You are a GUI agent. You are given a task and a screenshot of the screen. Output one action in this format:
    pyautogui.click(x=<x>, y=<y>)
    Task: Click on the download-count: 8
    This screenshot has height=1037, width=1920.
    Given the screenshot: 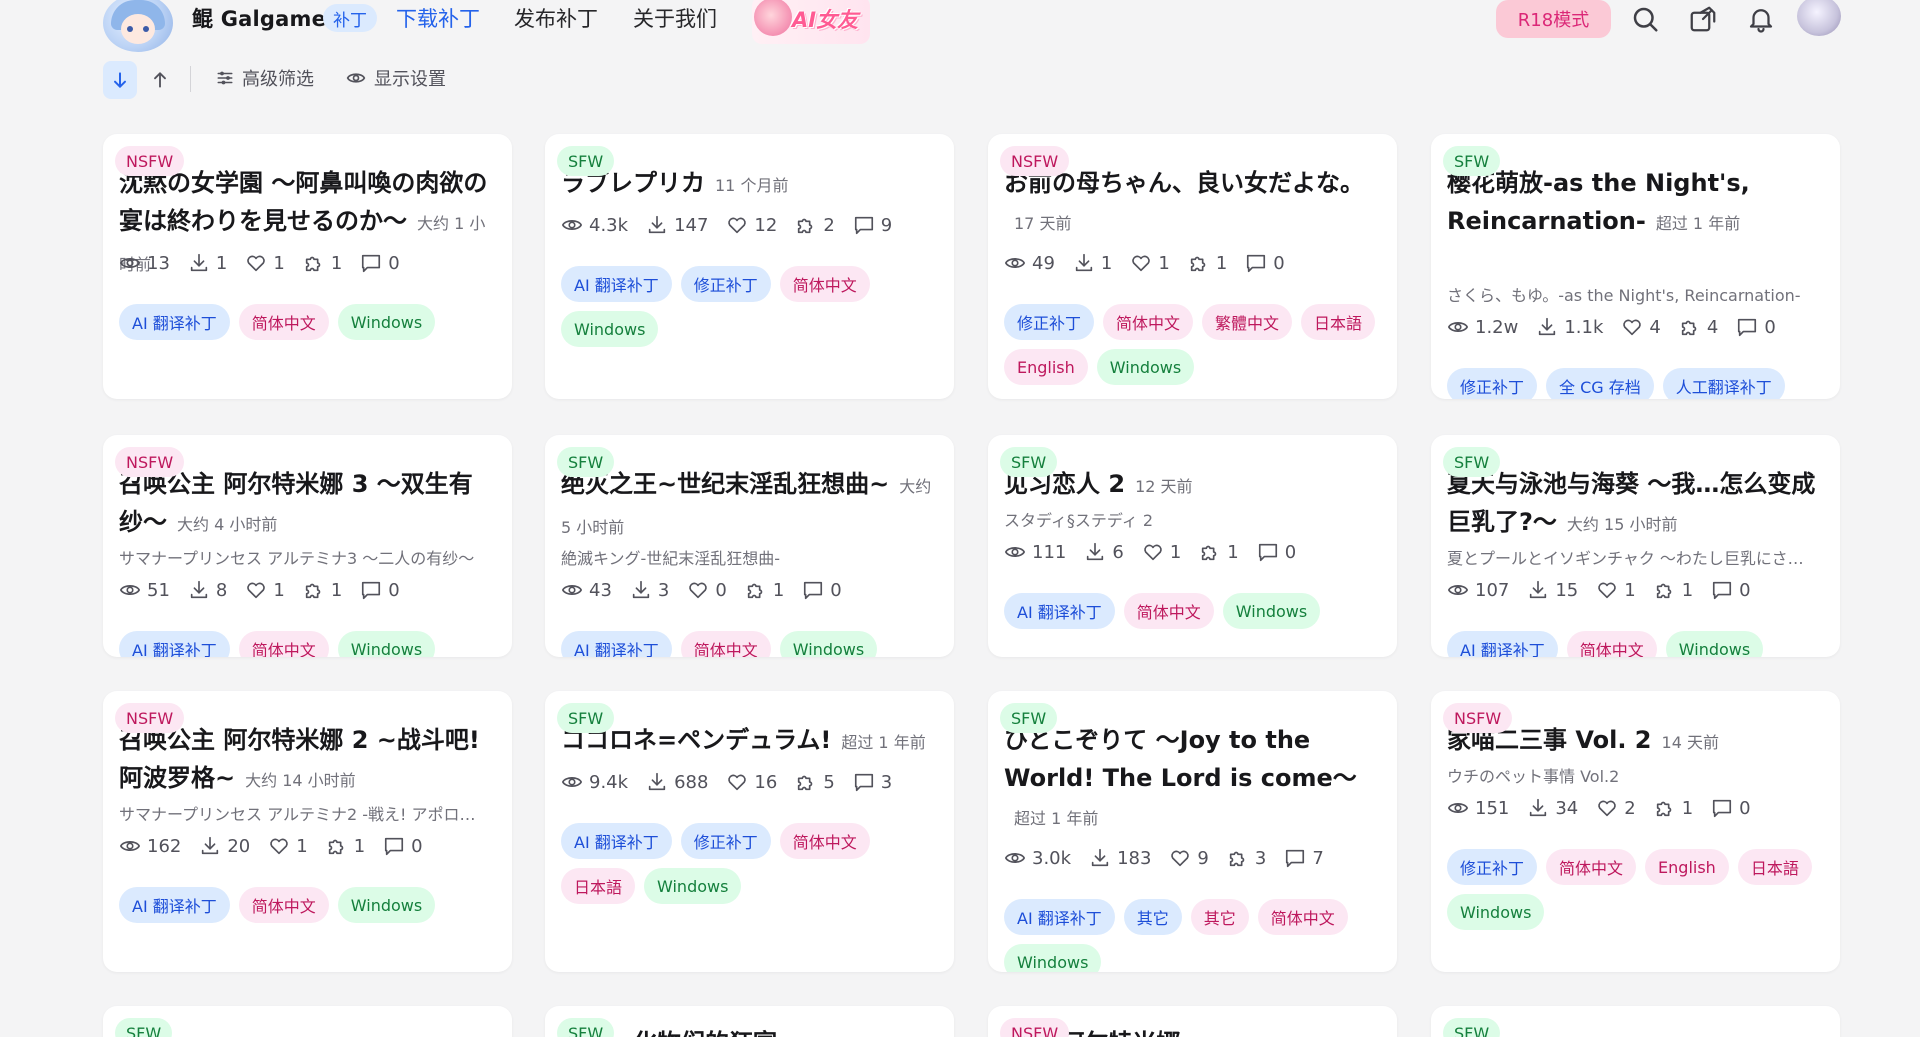 What is the action you would take?
    pyautogui.click(x=207, y=590)
    